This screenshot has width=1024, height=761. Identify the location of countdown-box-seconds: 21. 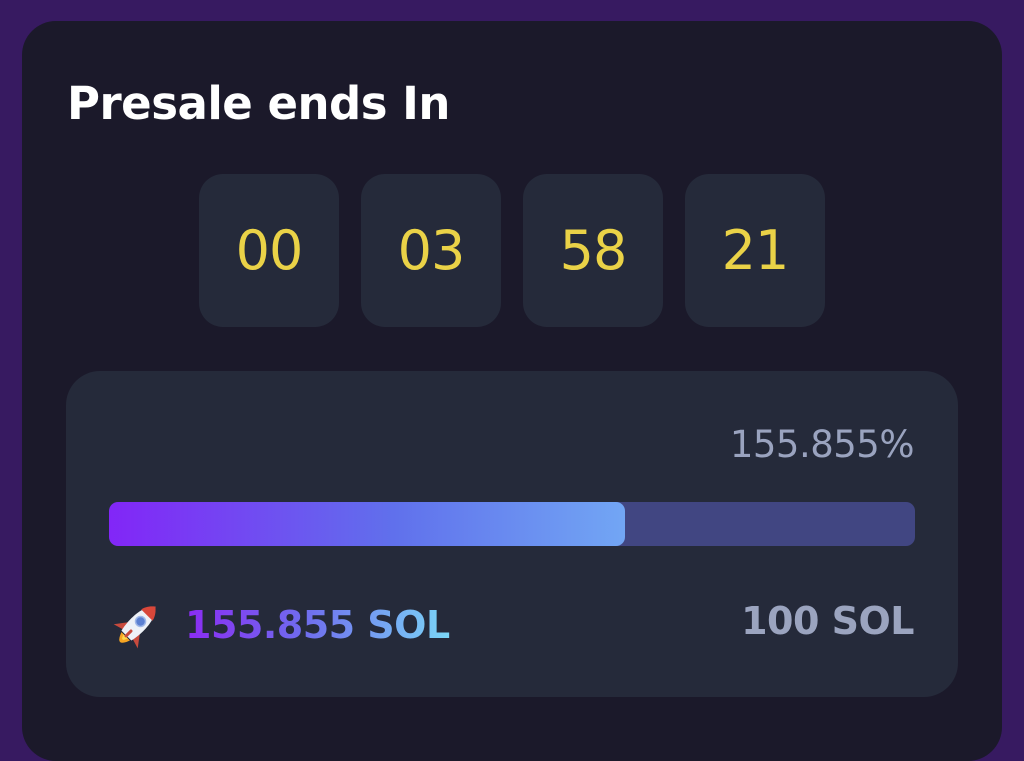
(755, 250).